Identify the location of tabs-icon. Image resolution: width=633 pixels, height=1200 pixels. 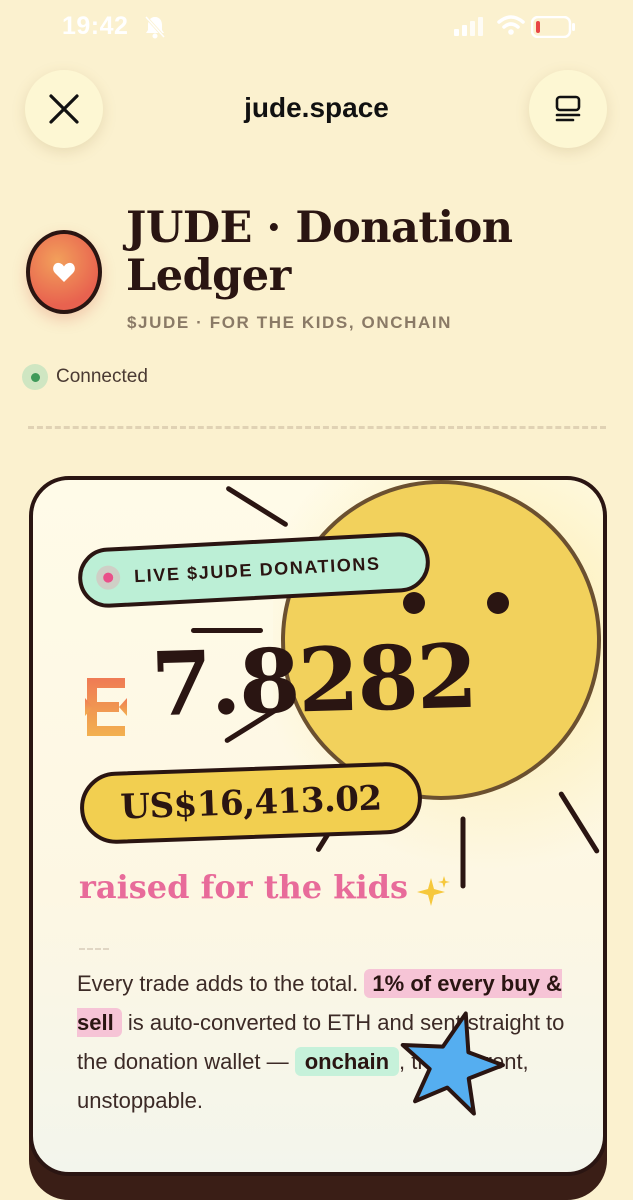
(568, 108).